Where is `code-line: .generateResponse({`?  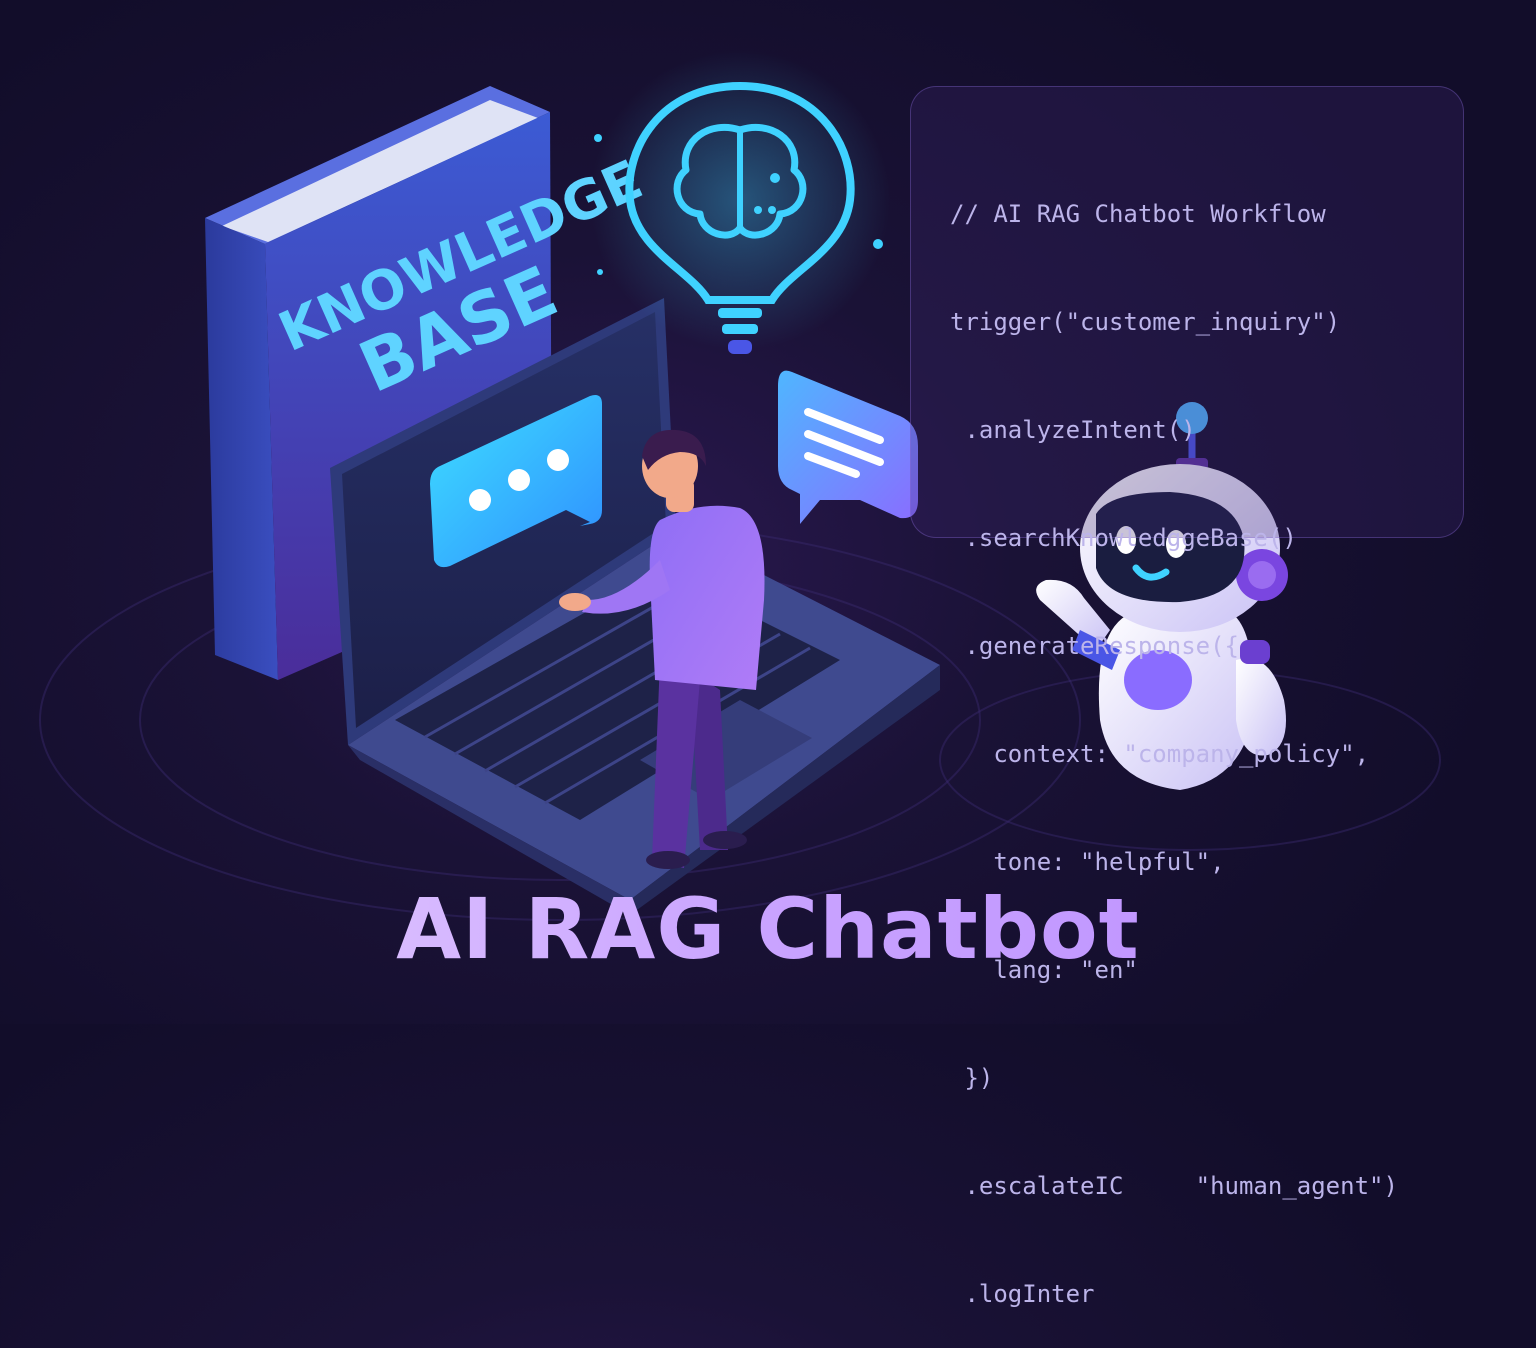
code-line: .generateResponse({ is located at coordinates (1094, 646).